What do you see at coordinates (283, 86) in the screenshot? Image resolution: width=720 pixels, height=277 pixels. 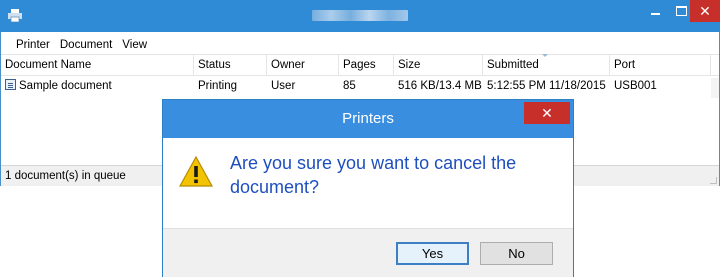 I see `cell-owner: User` at bounding box center [283, 86].